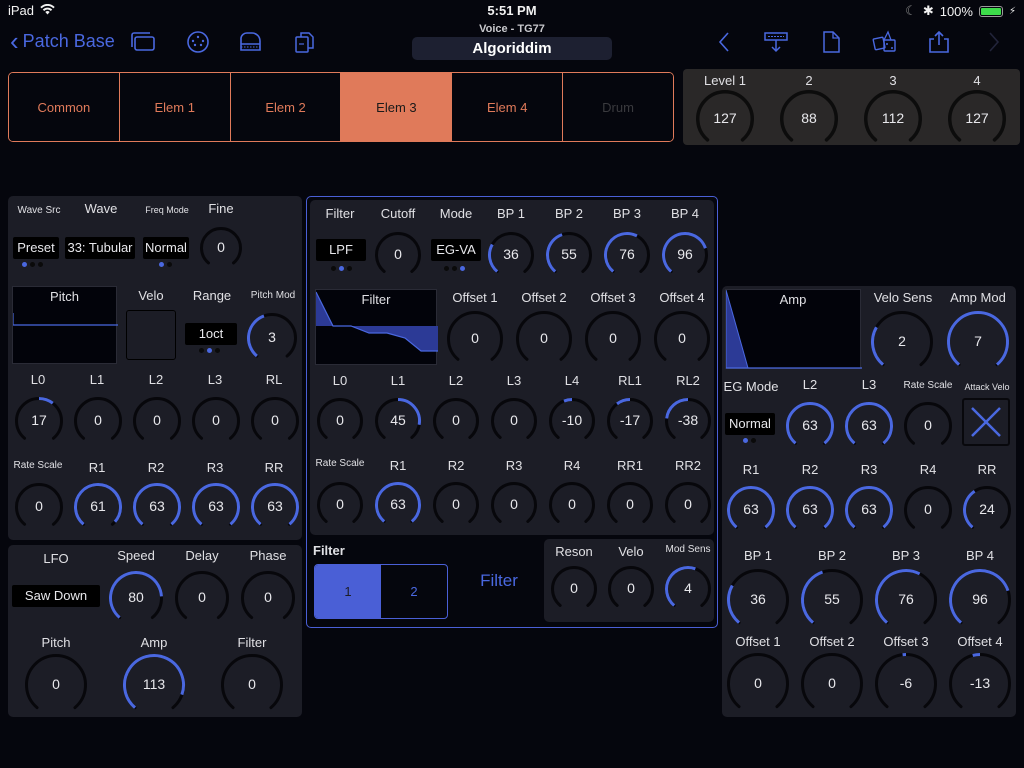  Describe the element at coordinates (630, 505) in the screenshot. I see `filter-eg-rr1-knob: 0` at that location.